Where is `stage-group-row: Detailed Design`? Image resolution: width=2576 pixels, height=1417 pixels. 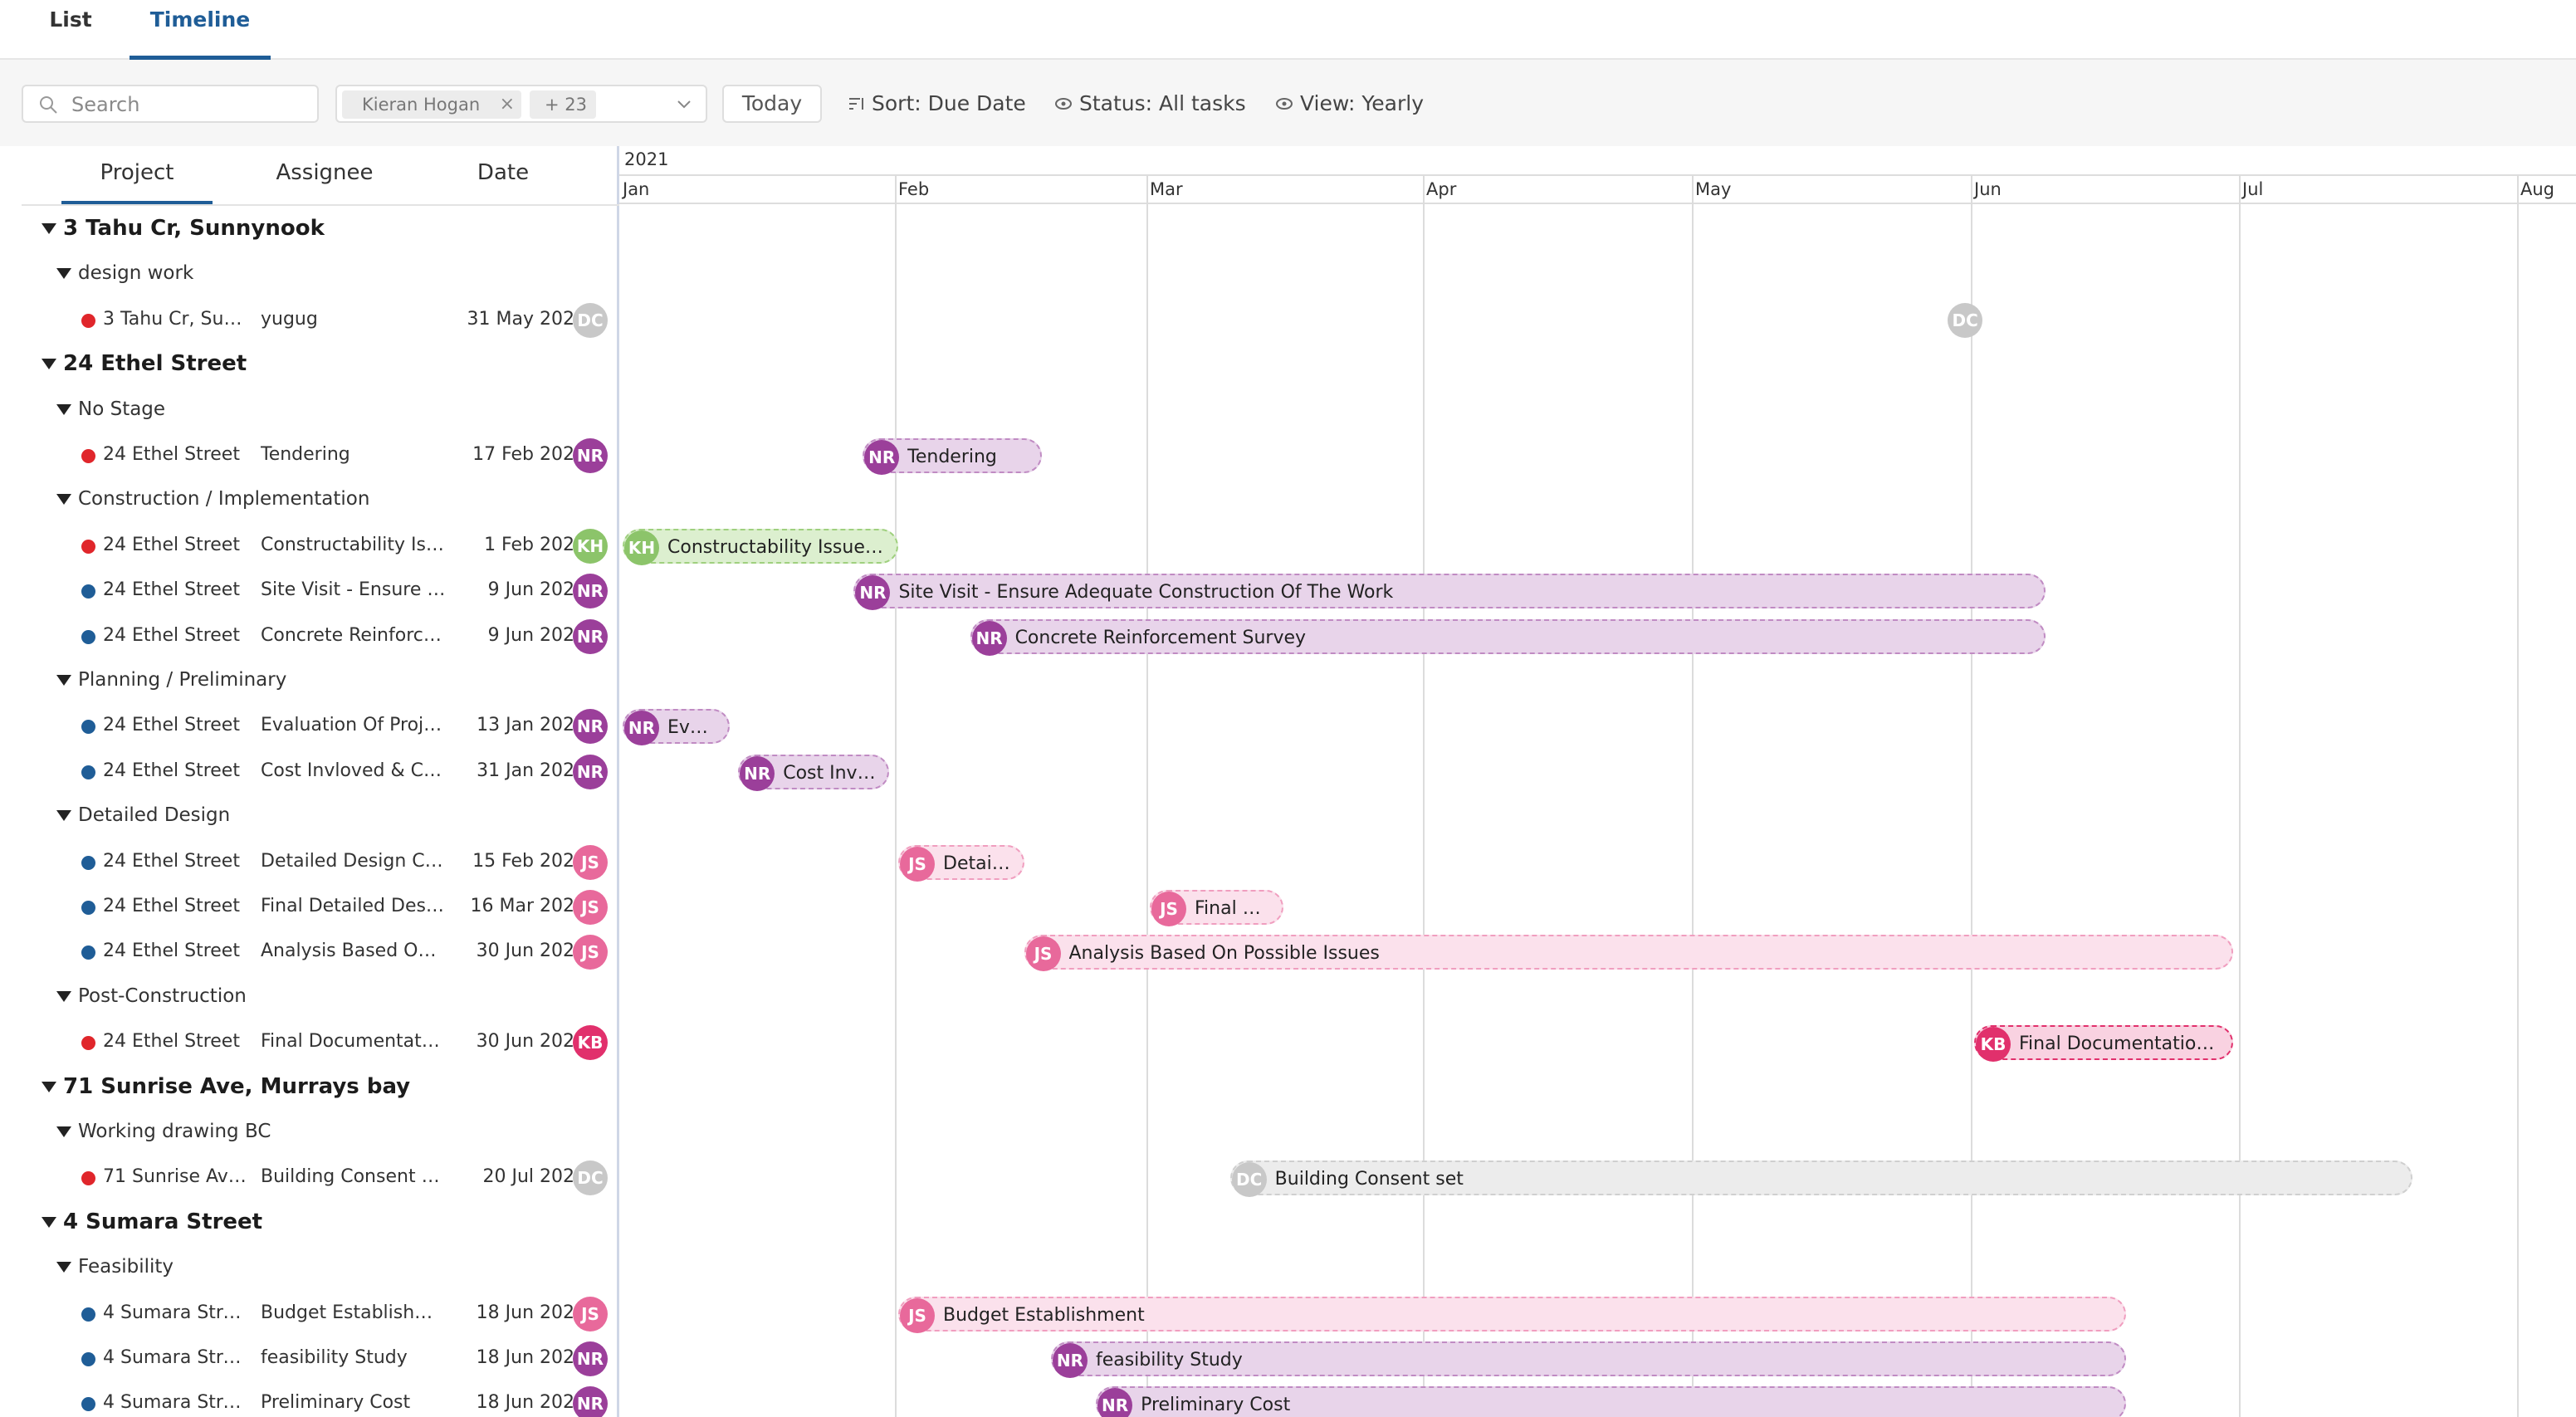
stage-group-row: Detailed Design is located at coordinates (320, 816).